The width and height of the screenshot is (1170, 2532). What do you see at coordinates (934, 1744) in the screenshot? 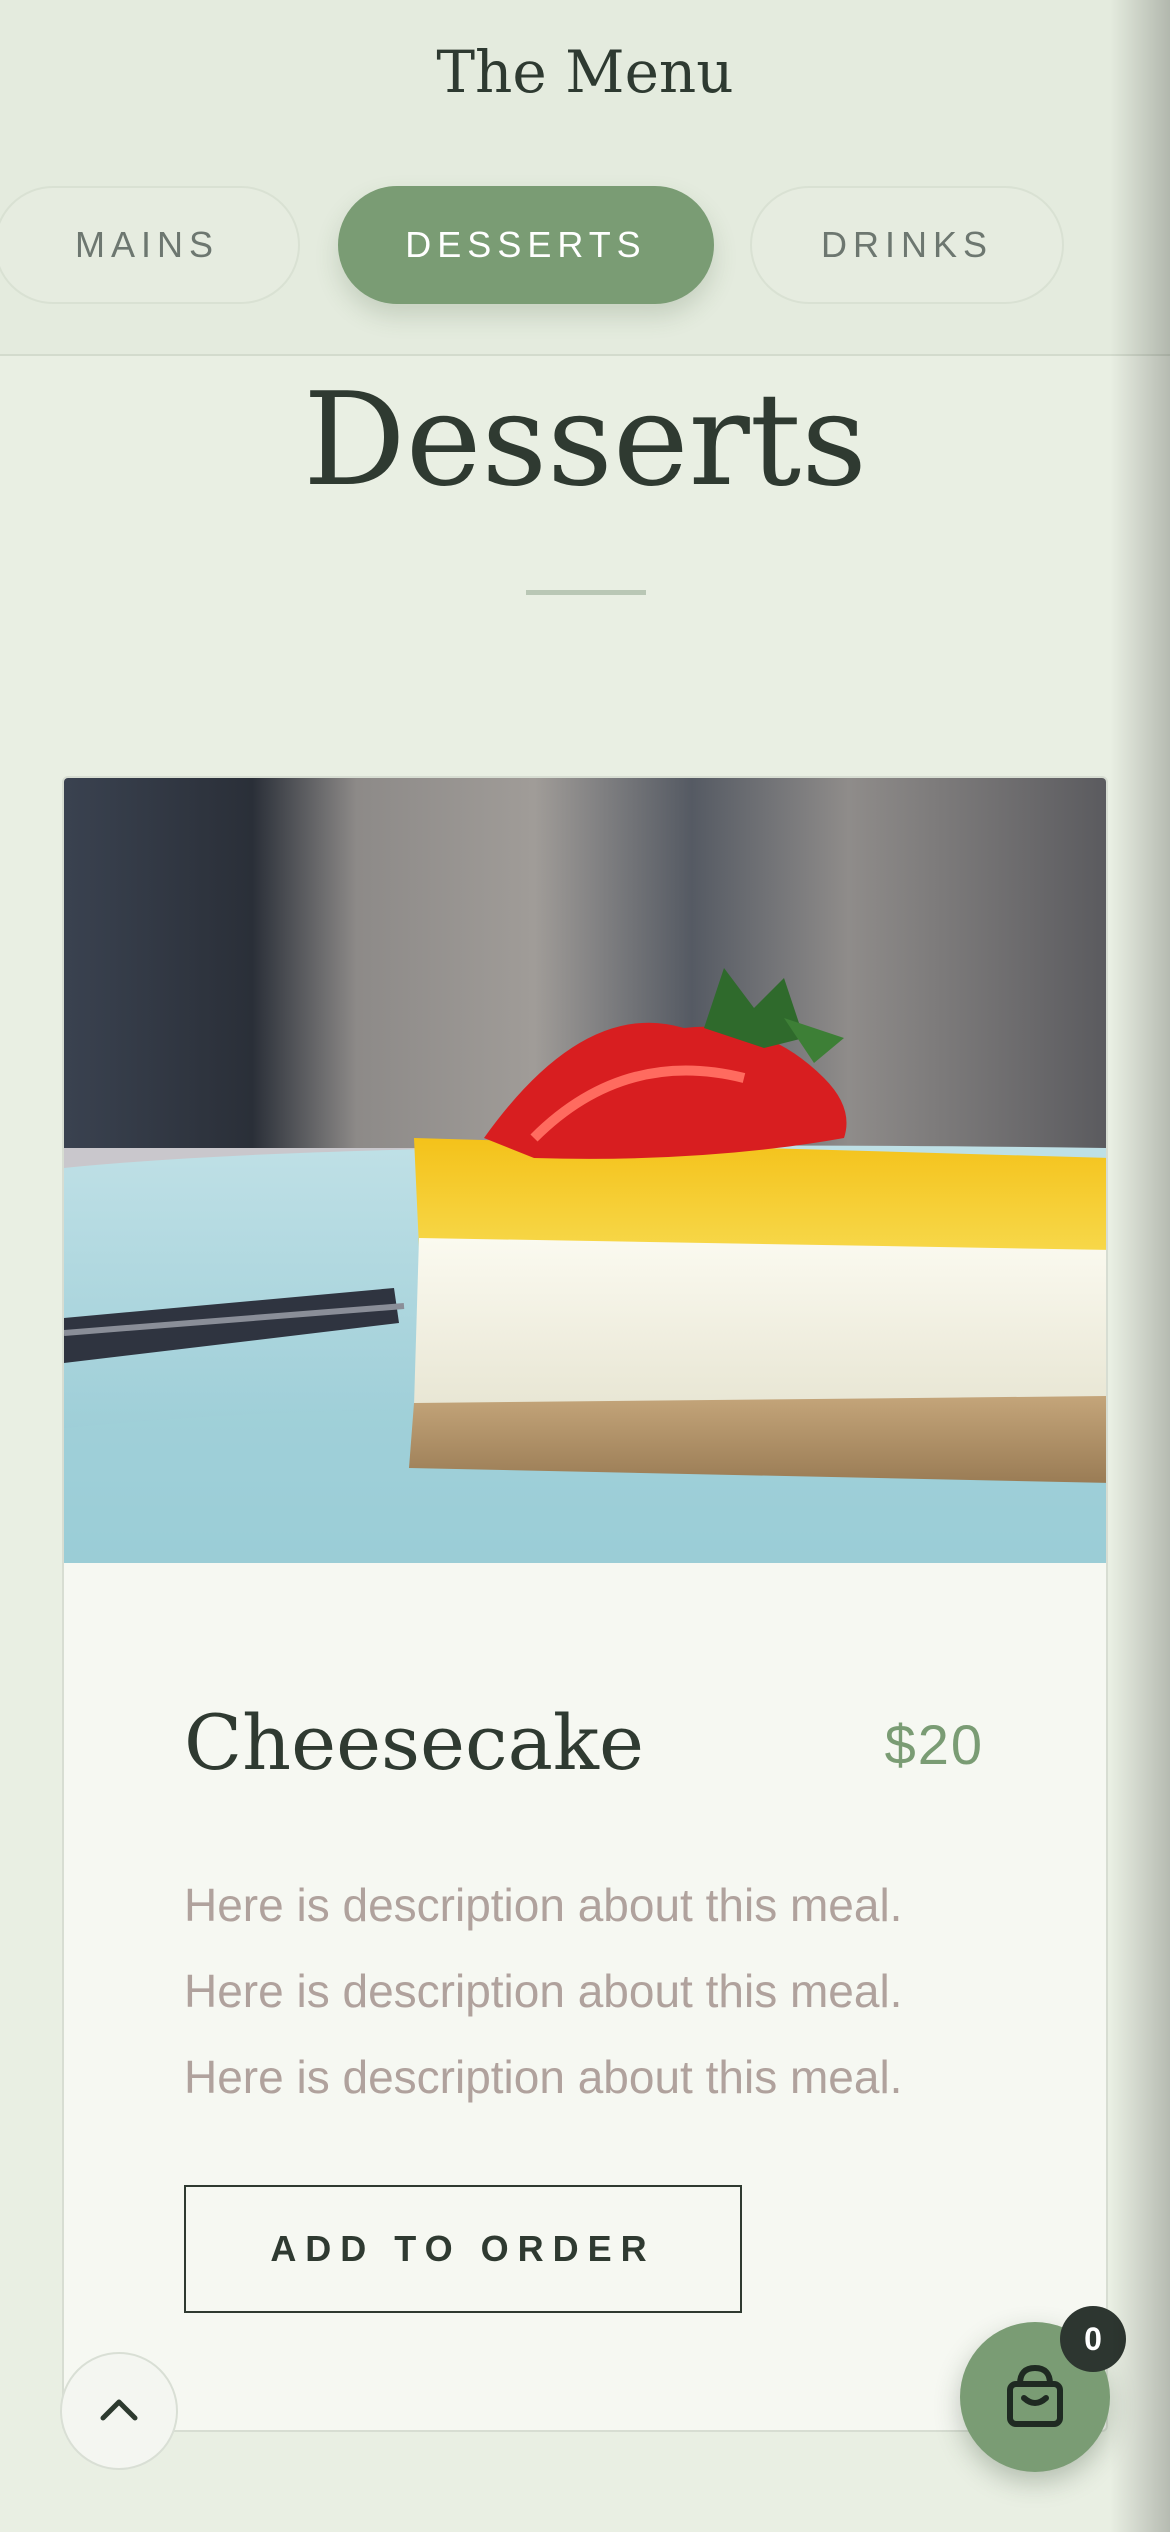
I see `item-price: $20` at bounding box center [934, 1744].